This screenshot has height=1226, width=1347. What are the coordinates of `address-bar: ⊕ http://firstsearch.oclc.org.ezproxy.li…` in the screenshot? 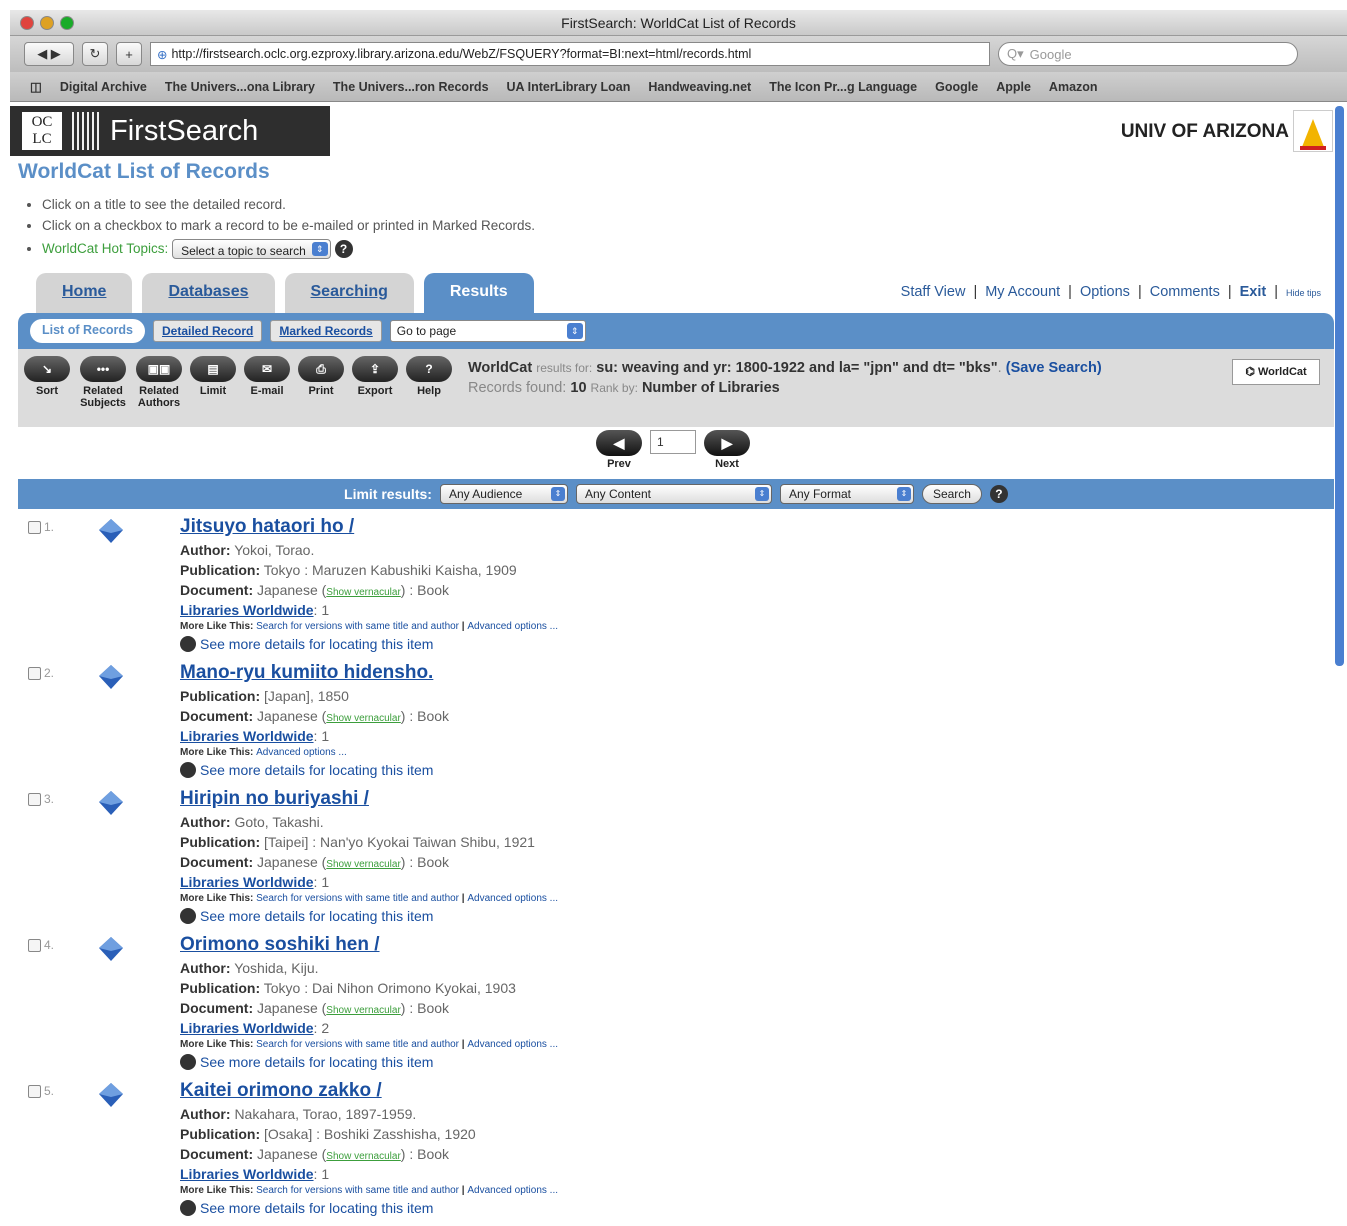 It's located at (570, 54).